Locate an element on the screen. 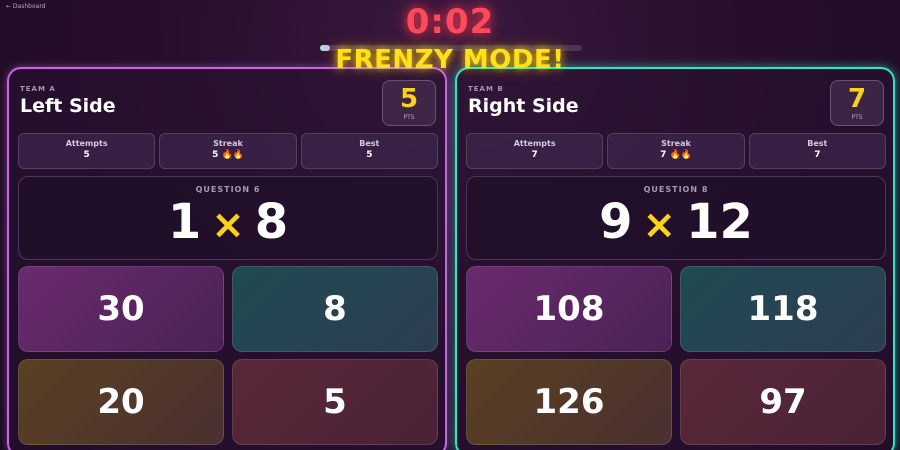 The width and height of the screenshot is (900, 450). stat-best: Best 5 is located at coordinates (369, 151).